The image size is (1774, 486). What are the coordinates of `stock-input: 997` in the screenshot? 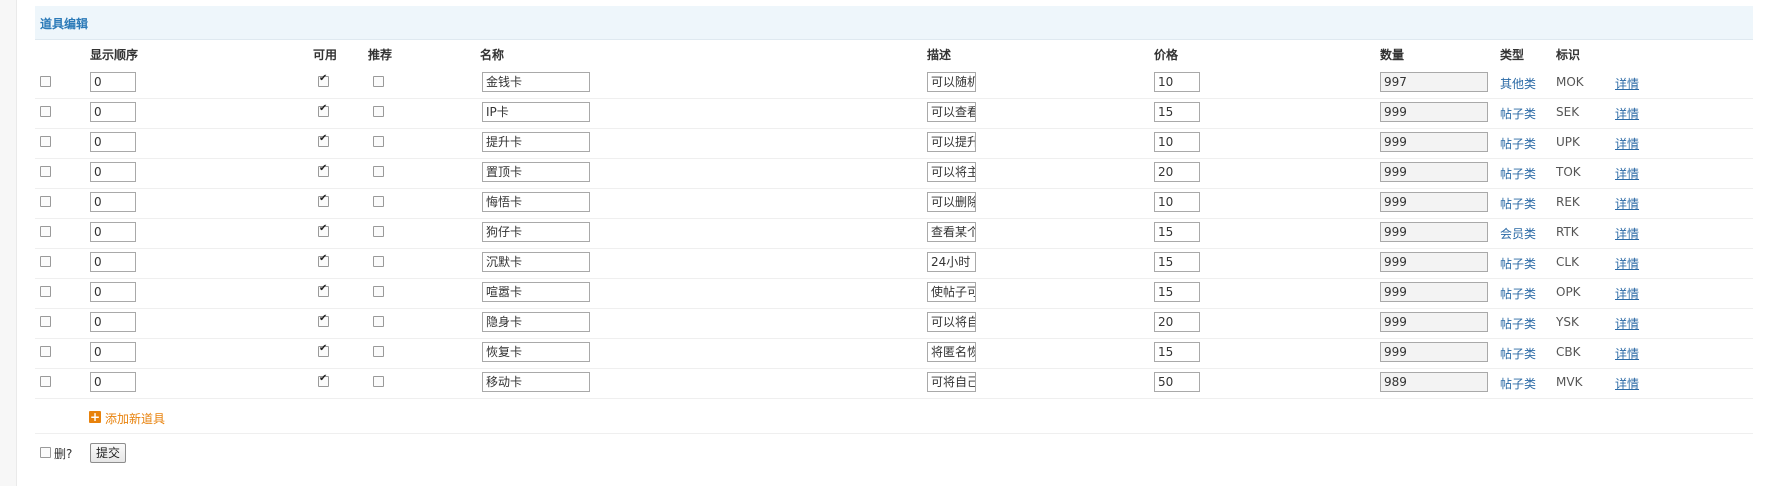 It's located at (1434, 82).